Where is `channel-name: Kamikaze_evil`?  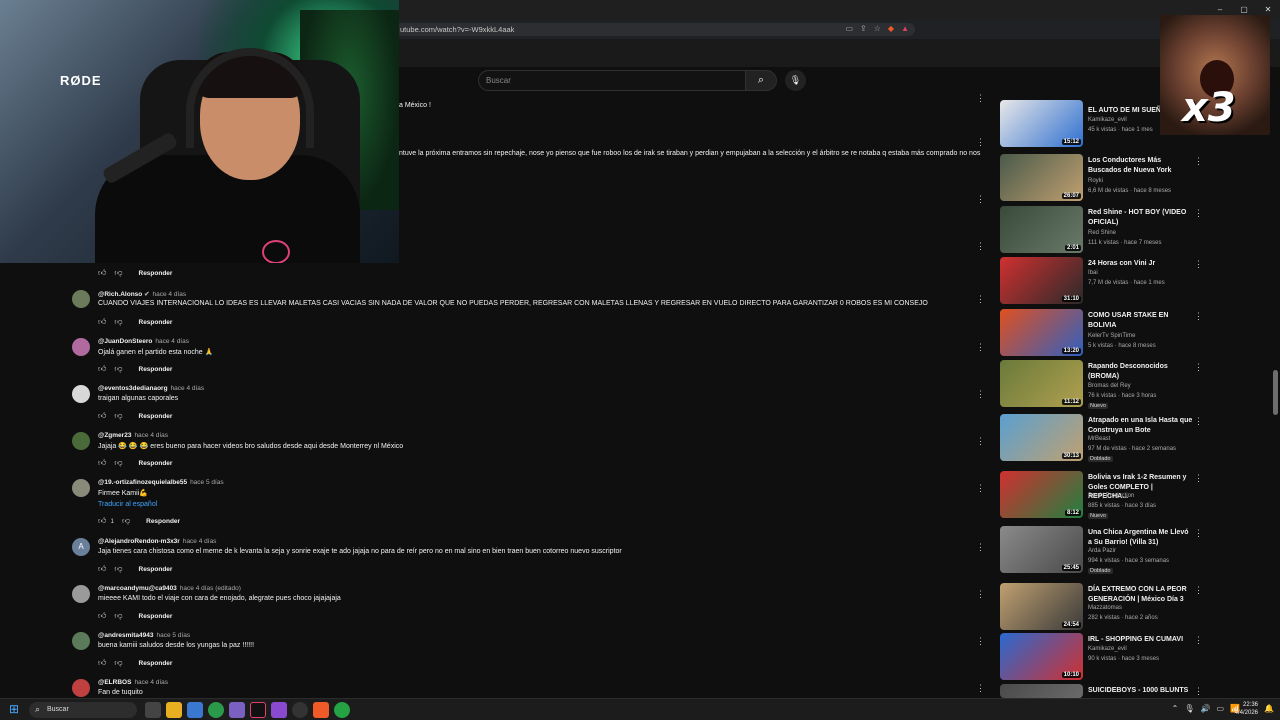
channel-name: Kamikaze_evil is located at coordinates (1107, 120).